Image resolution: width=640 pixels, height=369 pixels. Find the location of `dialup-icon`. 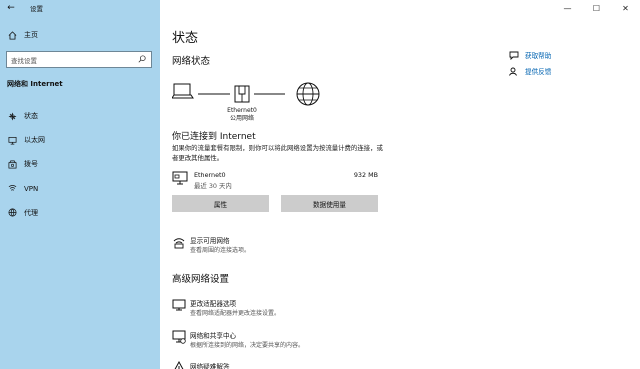

dialup-icon is located at coordinates (12, 164).